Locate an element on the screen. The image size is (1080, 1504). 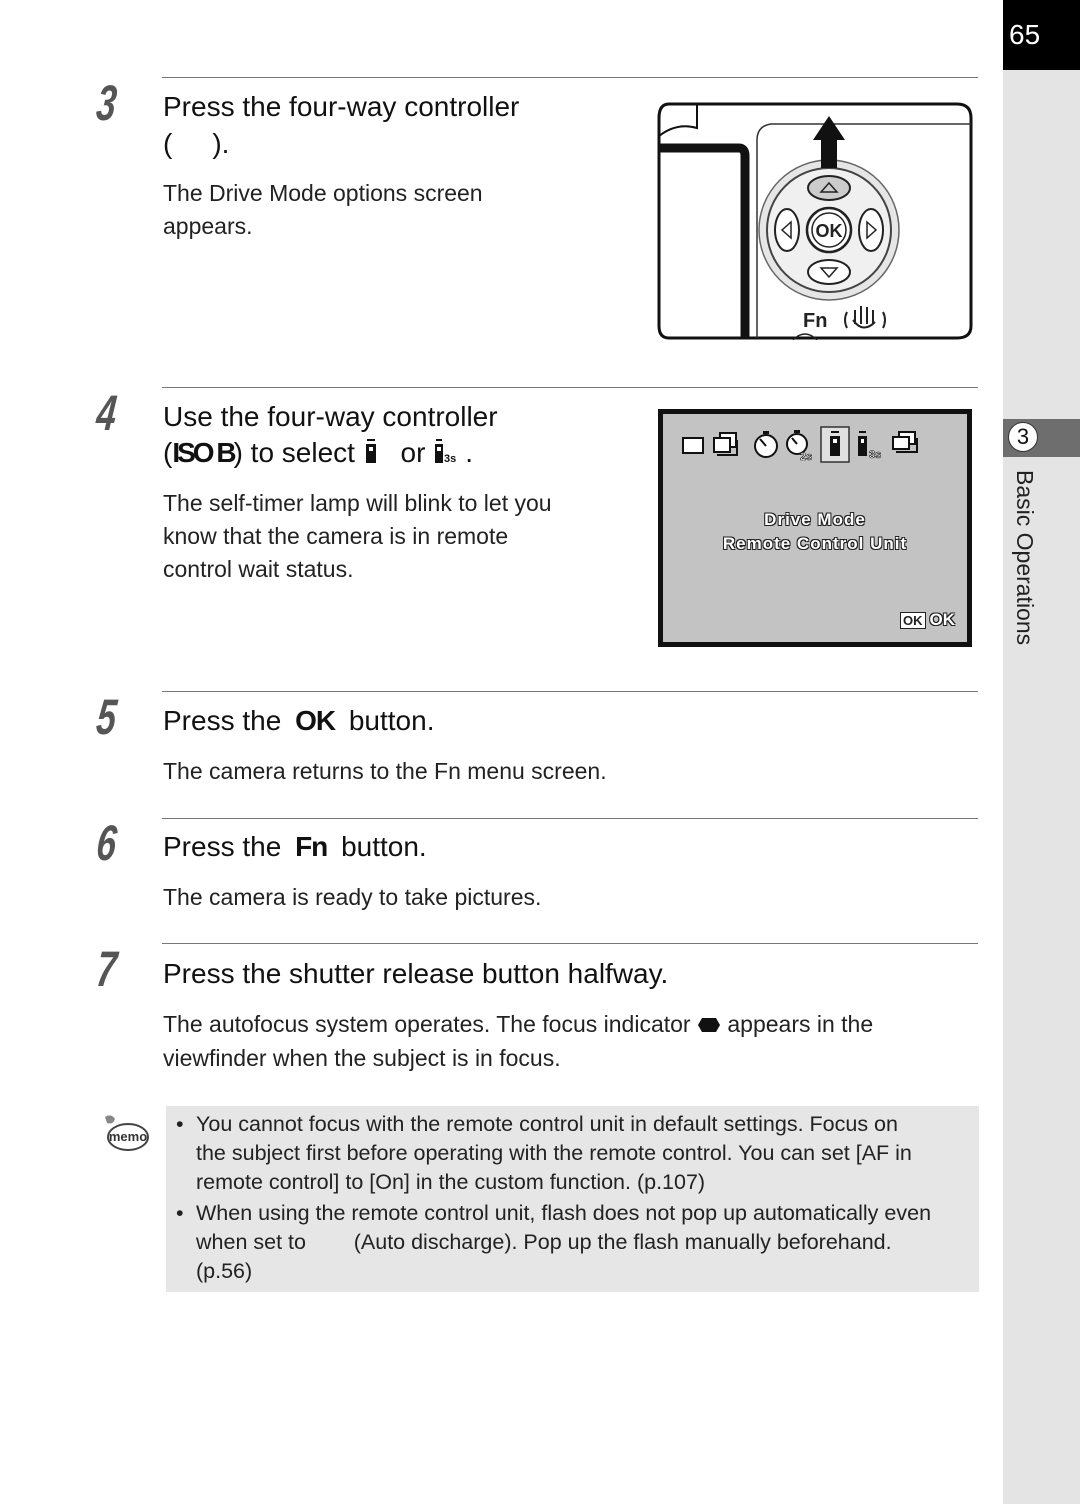
body-text: appears in the is located at coordinates (800, 1024).